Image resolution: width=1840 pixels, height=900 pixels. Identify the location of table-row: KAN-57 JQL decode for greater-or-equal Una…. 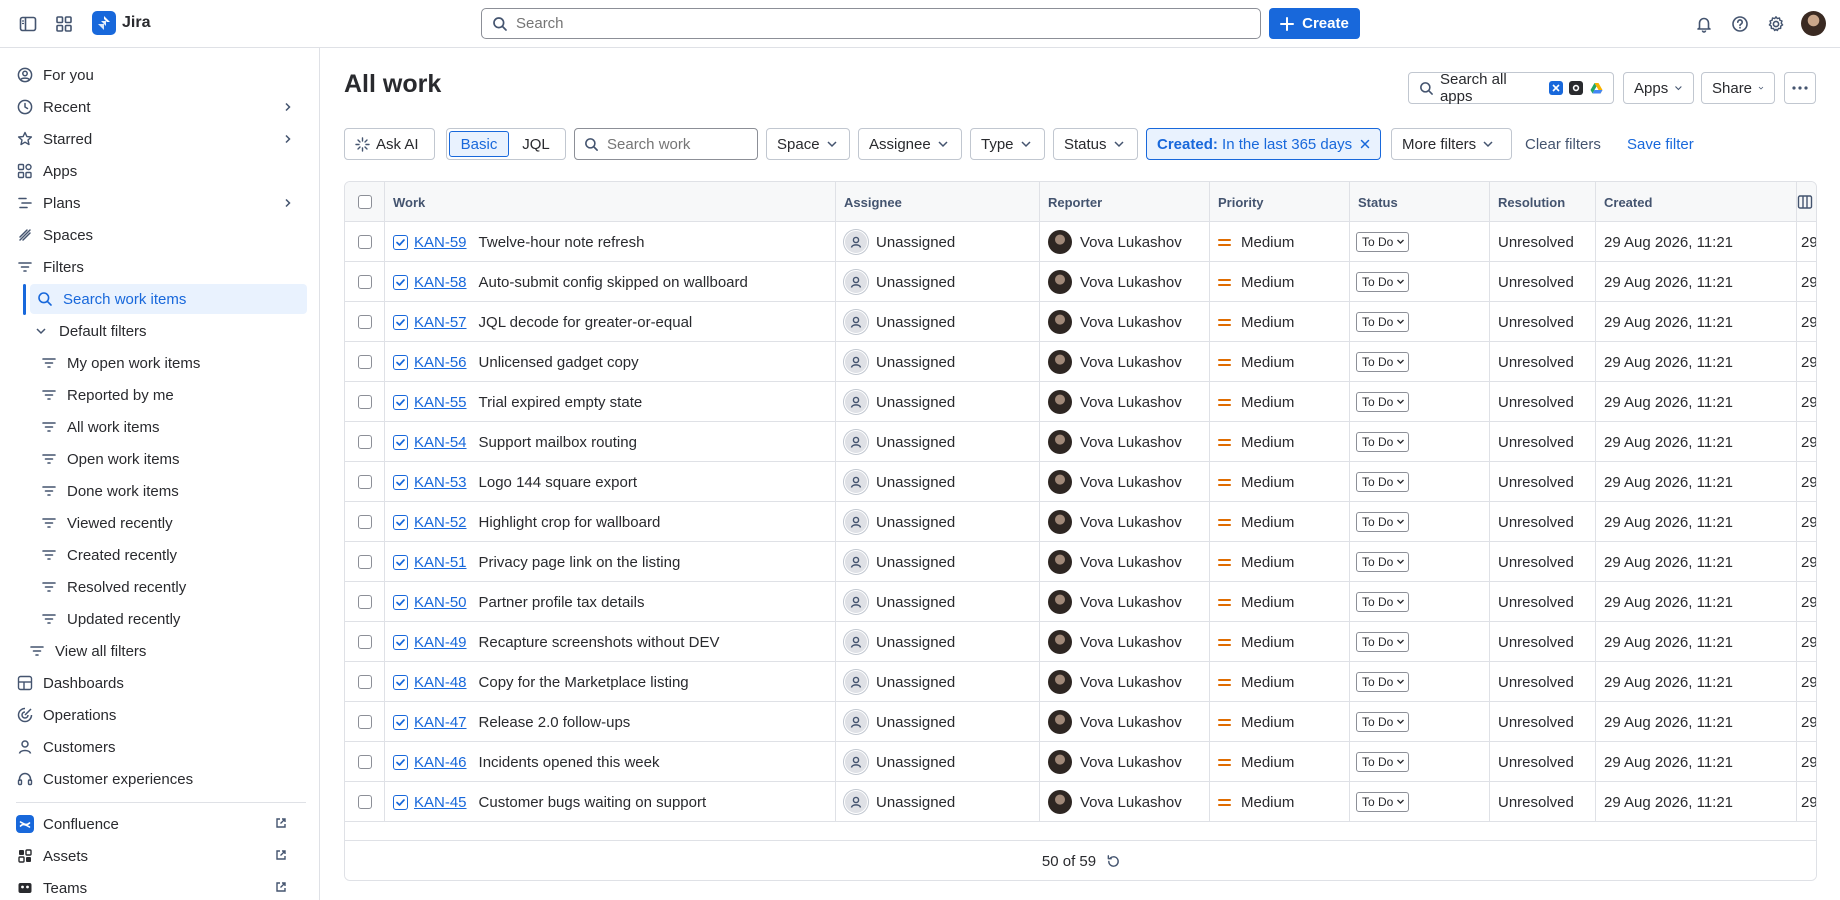
(1080, 322).